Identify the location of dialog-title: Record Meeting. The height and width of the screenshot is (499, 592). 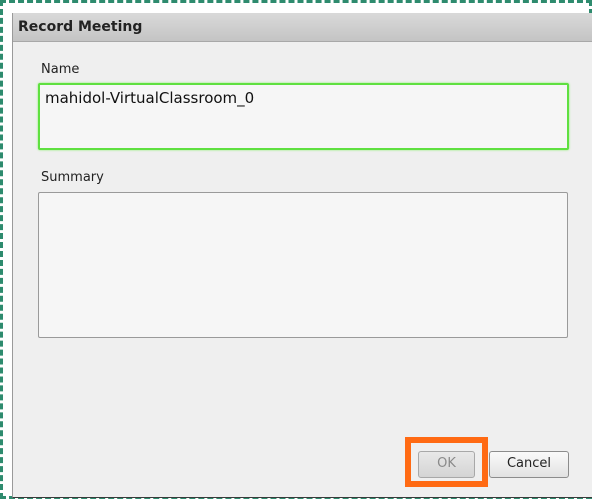
(80, 27).